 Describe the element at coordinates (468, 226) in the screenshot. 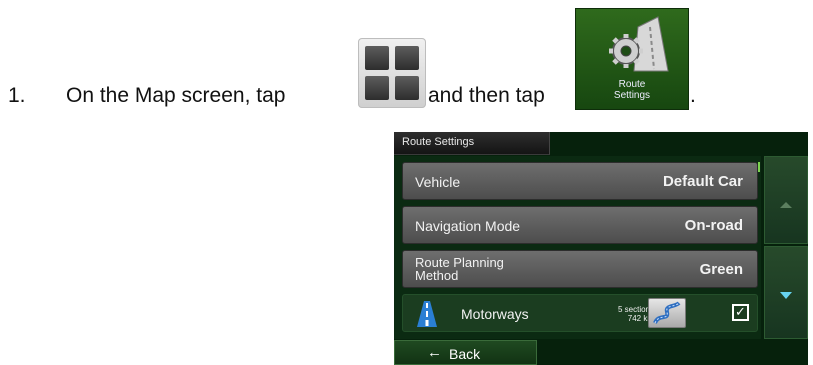

I see `row-label: Navigation Mode` at that location.